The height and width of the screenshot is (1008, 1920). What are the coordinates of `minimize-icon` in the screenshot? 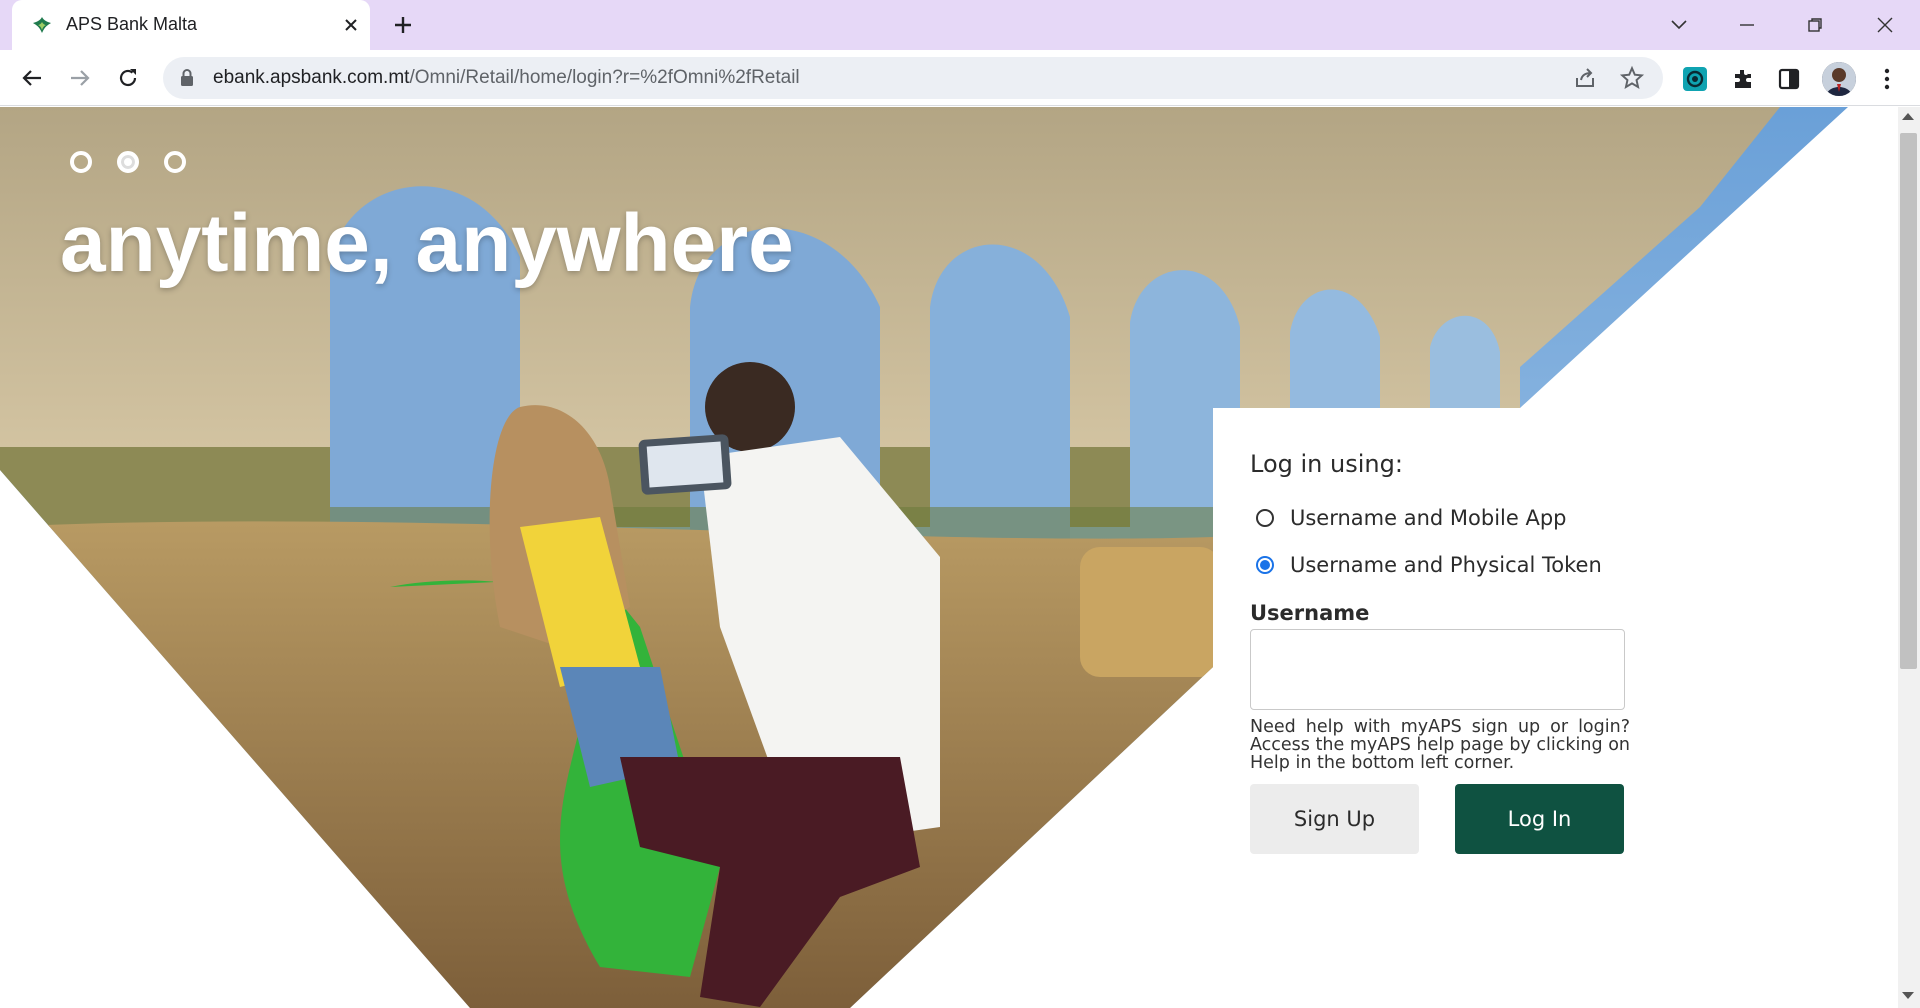 It's located at (1747, 25).